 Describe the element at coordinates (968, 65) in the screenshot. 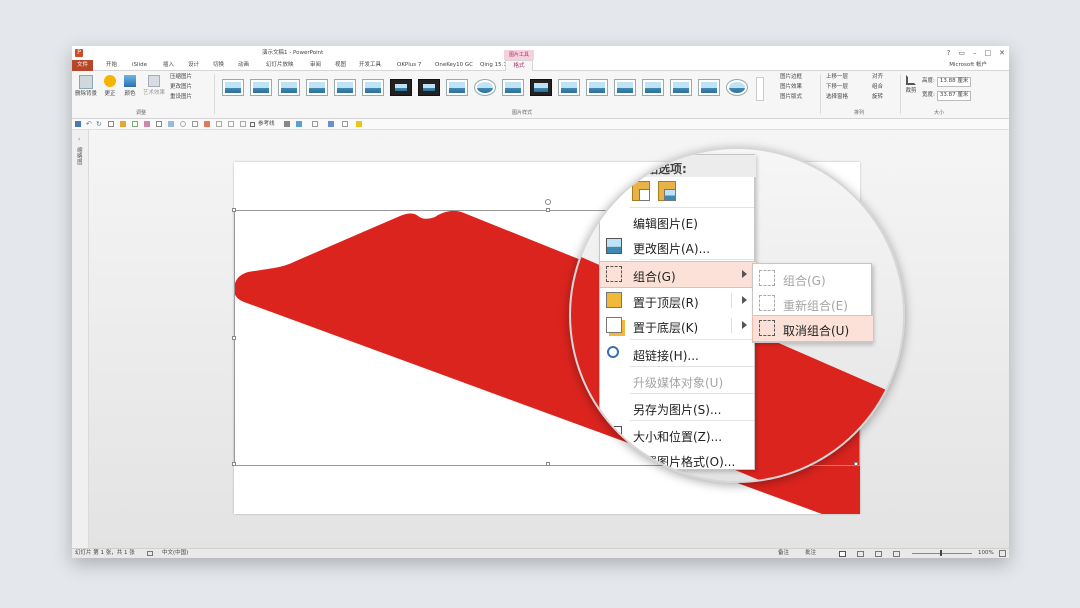

I see `account-label: Microsoft 帐户` at that location.